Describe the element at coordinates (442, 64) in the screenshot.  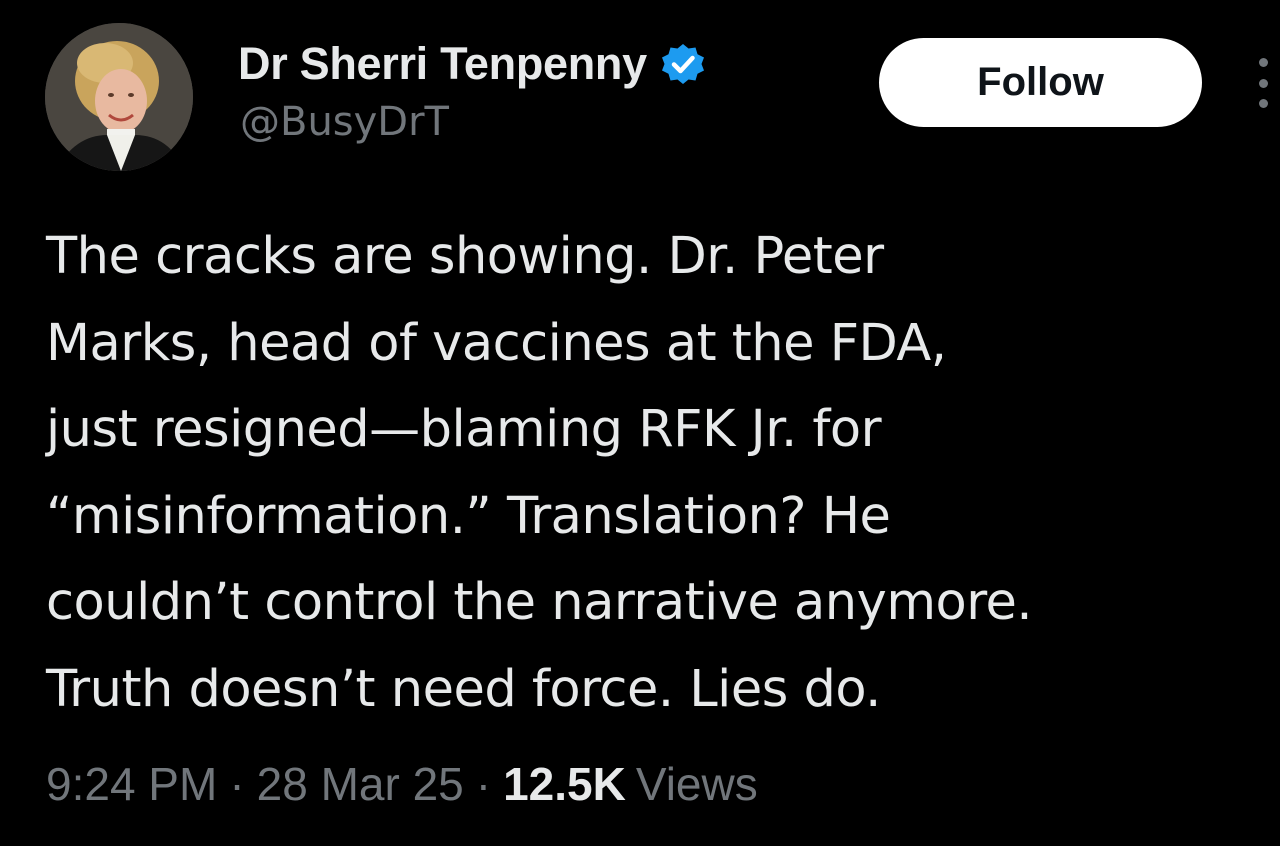
I see `display-name: Dr Sherri Tenpenny` at that location.